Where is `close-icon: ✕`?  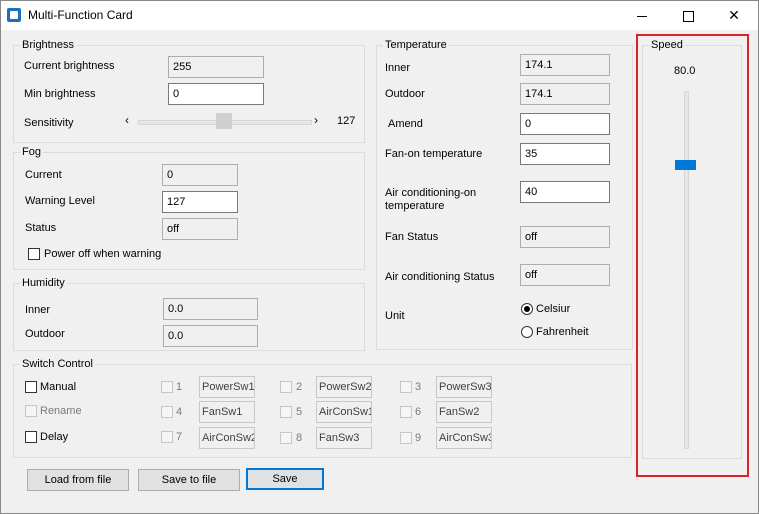
close-icon: ✕ is located at coordinates (734, 15).